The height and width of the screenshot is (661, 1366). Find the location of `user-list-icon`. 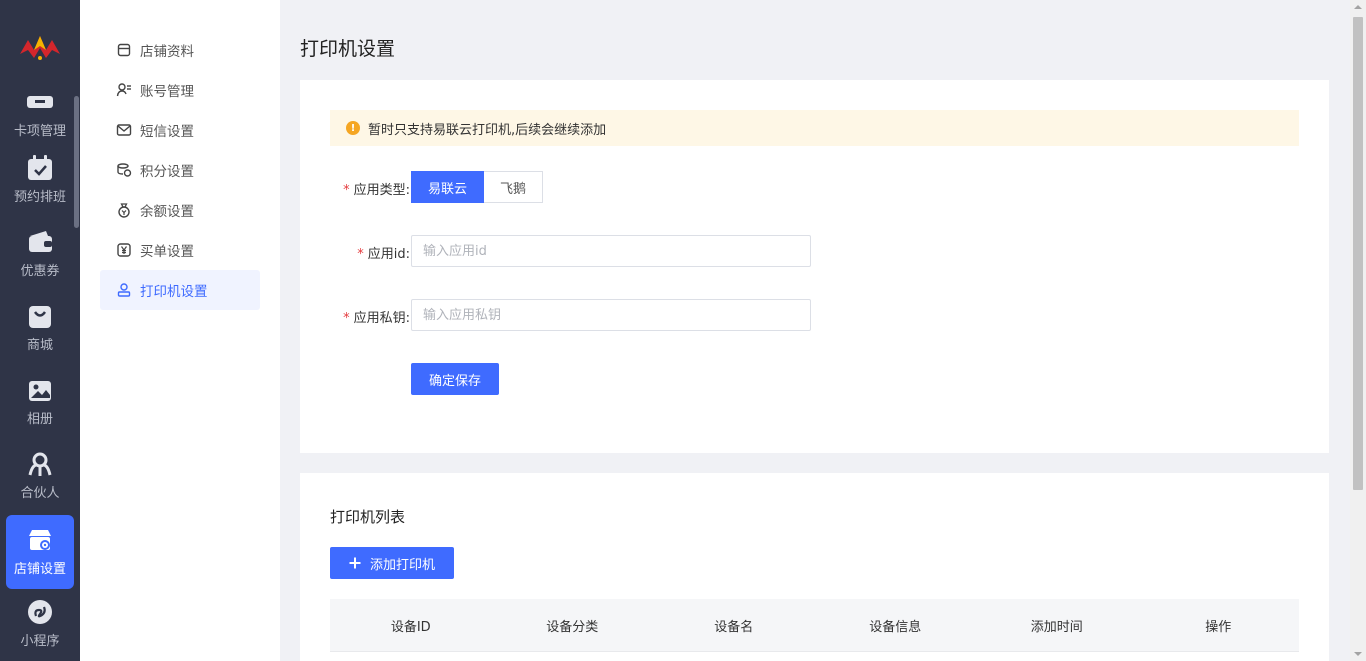

user-list-icon is located at coordinates (123, 90).